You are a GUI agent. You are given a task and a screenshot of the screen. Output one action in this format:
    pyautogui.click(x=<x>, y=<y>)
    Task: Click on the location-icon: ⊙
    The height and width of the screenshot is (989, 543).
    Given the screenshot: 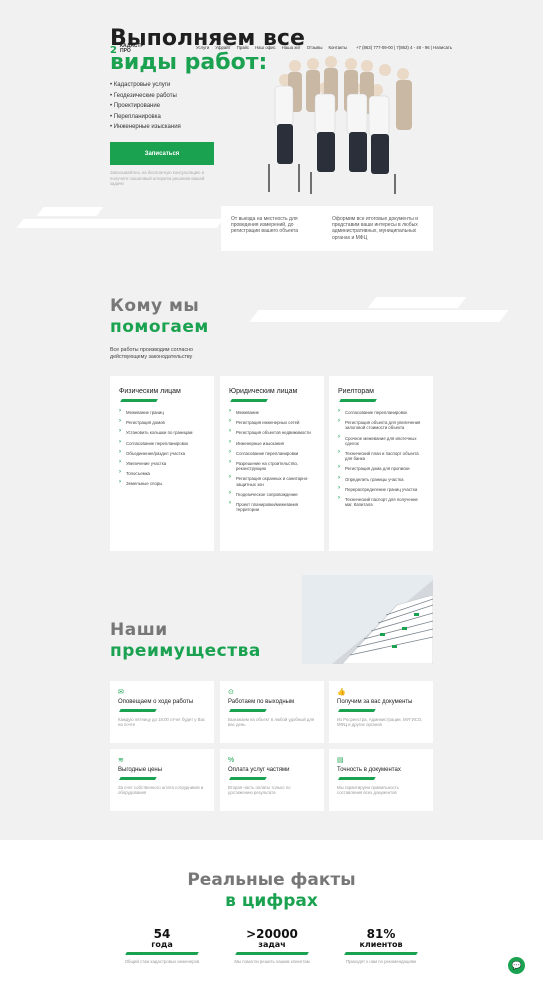 What is the action you would take?
    pyautogui.click(x=231, y=692)
    